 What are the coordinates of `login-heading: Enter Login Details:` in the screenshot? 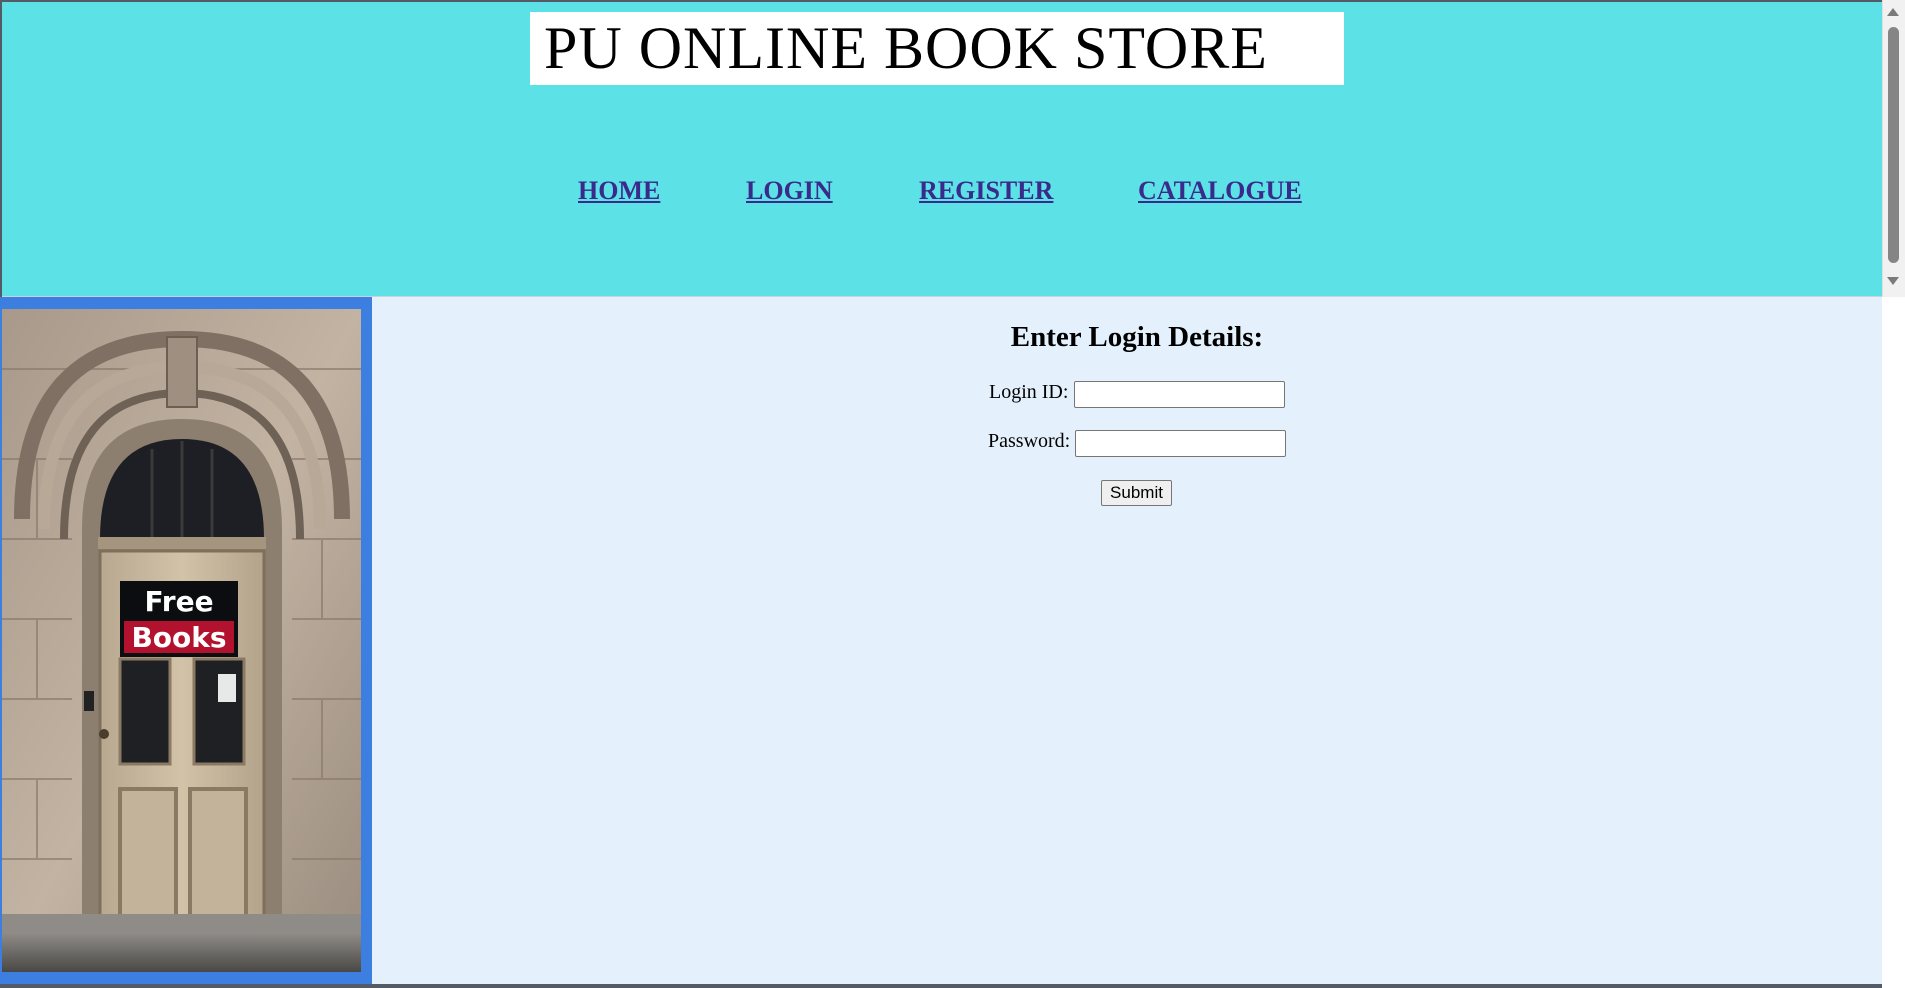 It's located at (1137, 337).